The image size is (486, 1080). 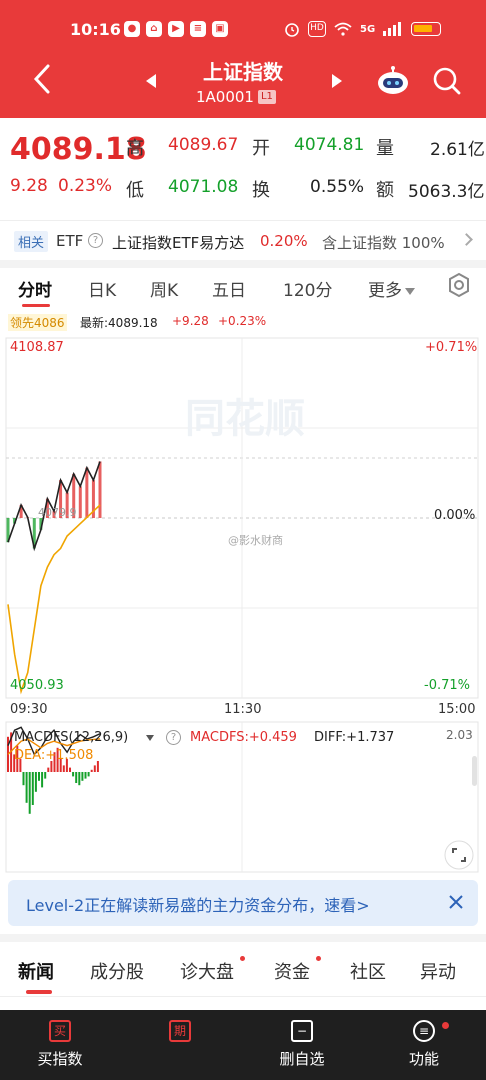 I want to click on level-badge: L1, so click(x=266, y=97).